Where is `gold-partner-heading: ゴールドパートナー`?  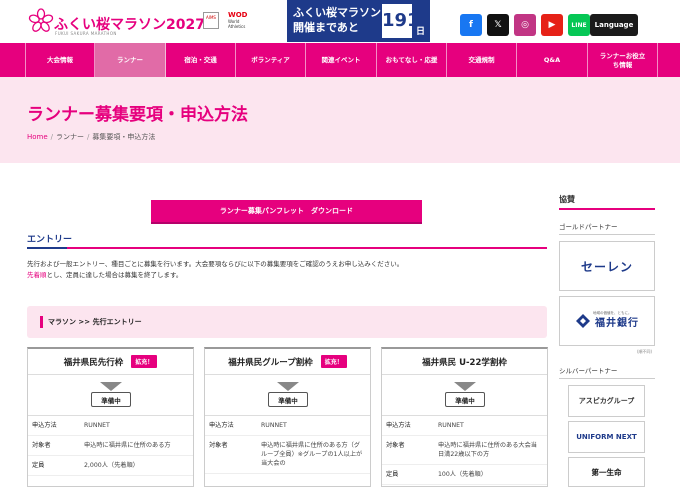
gold-partner-heading: ゴールドパートナー is located at coordinates (607, 228).